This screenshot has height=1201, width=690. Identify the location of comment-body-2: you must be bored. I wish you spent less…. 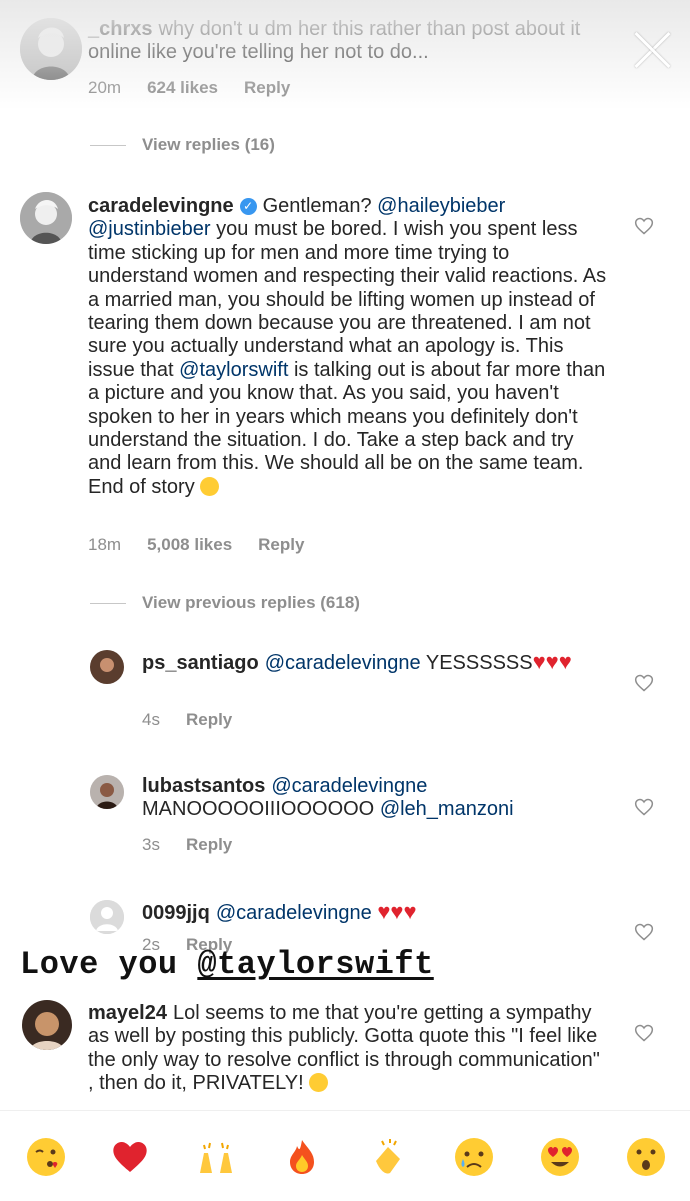
(347, 299).